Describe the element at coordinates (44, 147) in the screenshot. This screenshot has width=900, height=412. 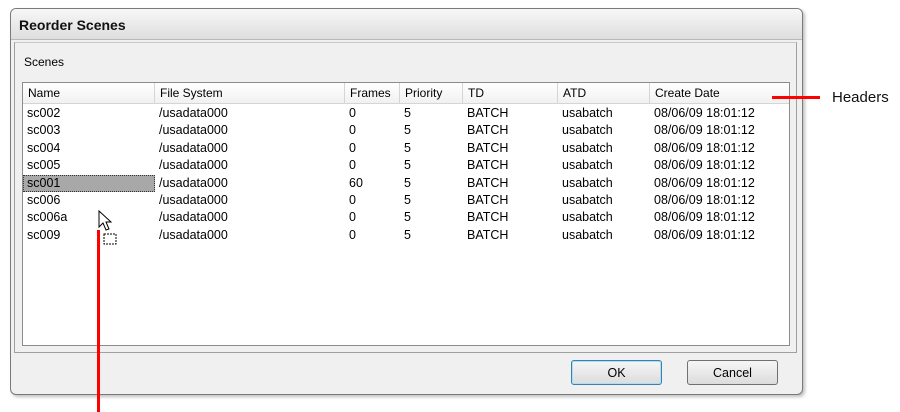
I see `cell-name: sc004` at that location.